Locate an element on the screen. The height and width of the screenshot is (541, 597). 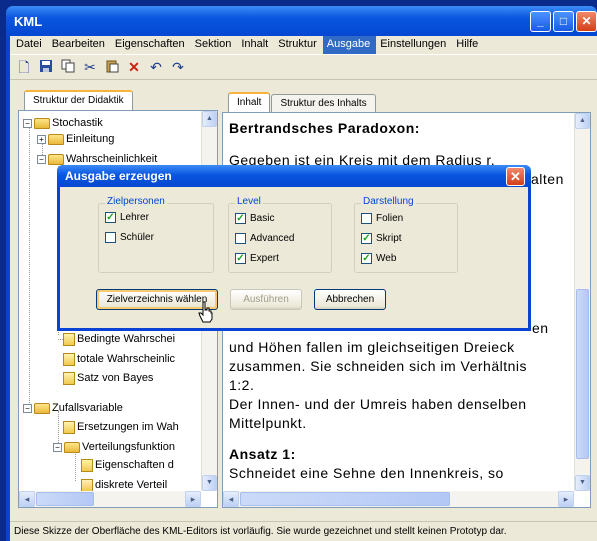
checkbox-lehrer: ✓ Lehrer is located at coordinates (127, 217).